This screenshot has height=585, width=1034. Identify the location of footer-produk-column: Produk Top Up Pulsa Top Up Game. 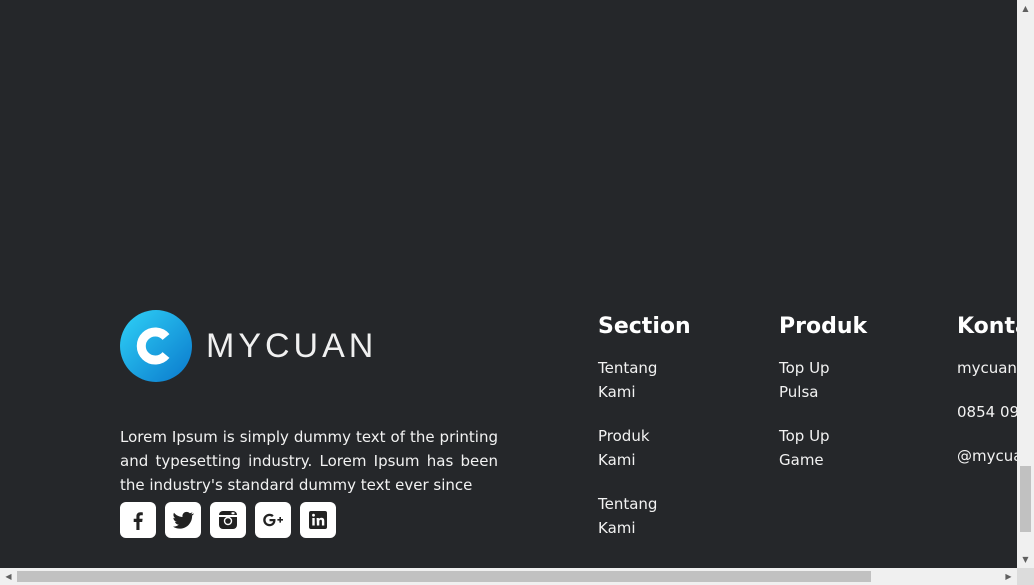
(823, 402).